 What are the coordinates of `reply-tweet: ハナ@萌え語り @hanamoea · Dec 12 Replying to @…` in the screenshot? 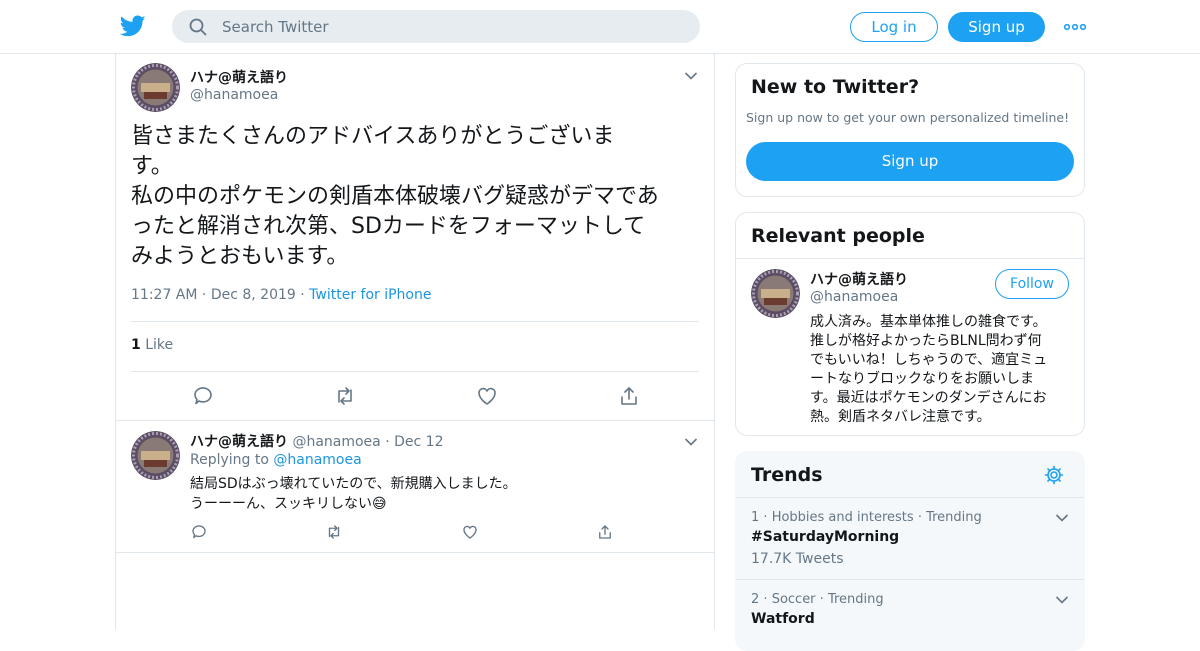 It's located at (415, 486).